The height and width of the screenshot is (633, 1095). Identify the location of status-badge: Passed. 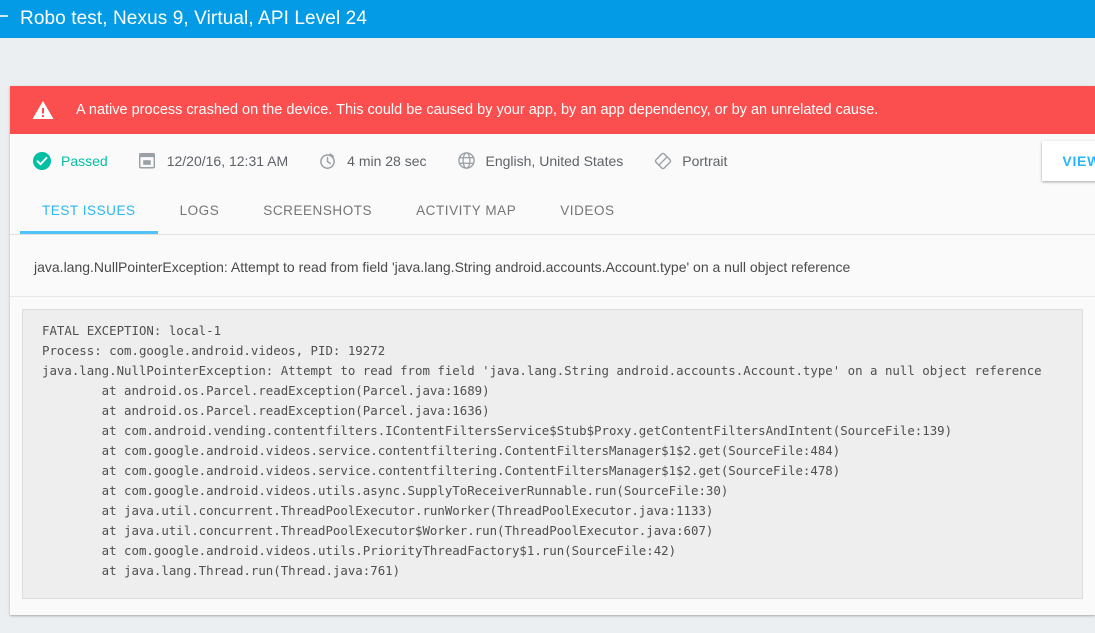
(70, 160).